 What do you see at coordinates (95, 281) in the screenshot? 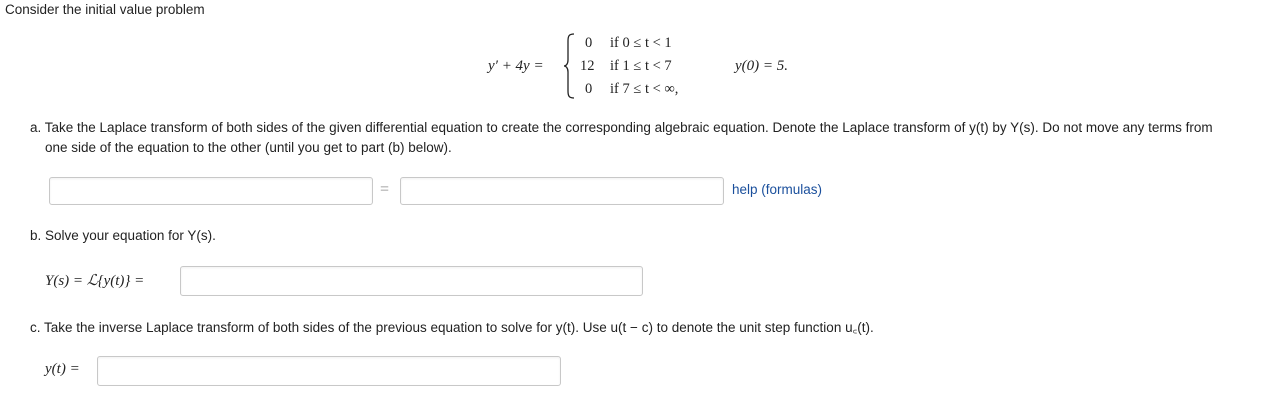
I see `part-b-answer-label: Y(s) = ℒ{y(t)} =` at bounding box center [95, 281].